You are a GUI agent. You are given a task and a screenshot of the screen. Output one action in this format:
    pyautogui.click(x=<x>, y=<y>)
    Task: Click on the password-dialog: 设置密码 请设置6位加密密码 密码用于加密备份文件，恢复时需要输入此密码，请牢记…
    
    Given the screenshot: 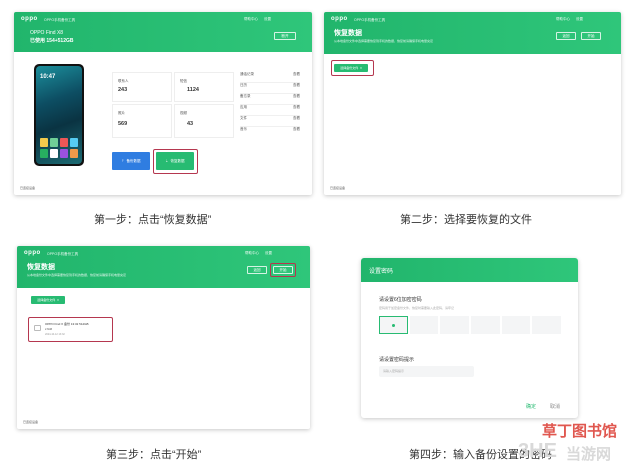 What is the action you would take?
    pyautogui.click(x=469, y=338)
    